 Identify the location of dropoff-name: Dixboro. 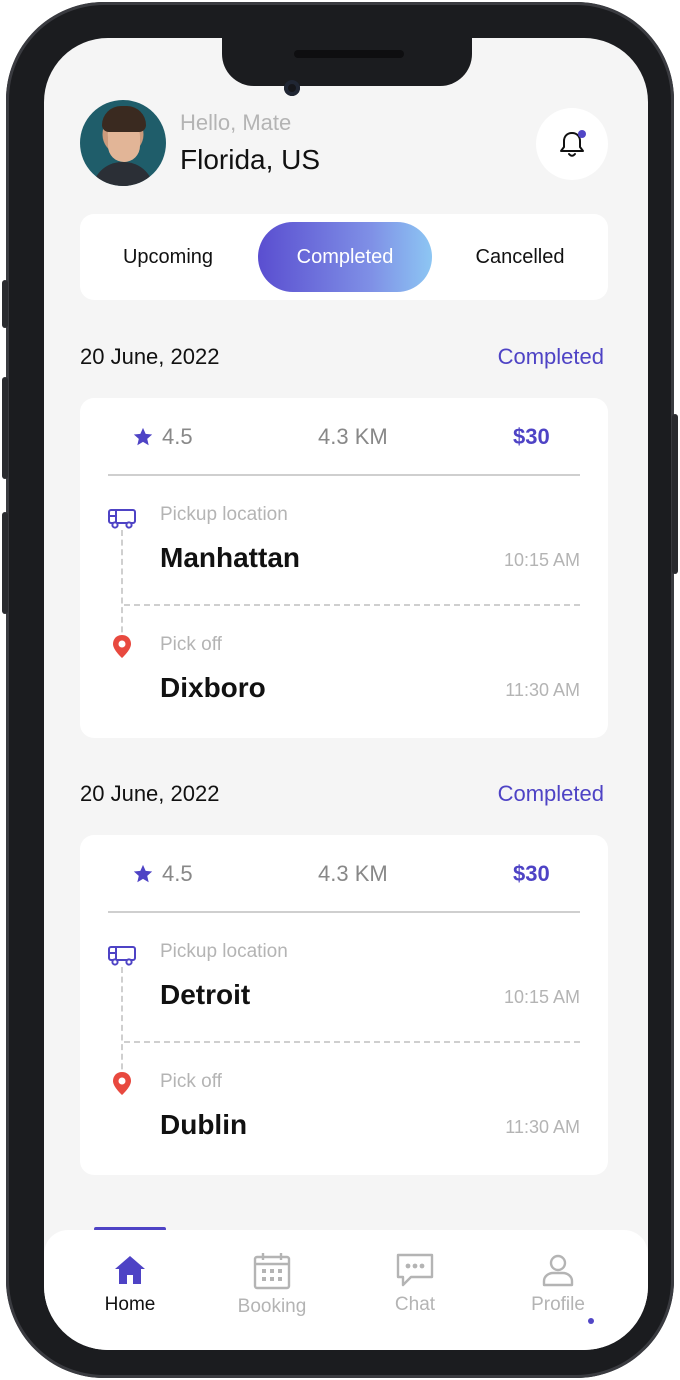
(213, 687).